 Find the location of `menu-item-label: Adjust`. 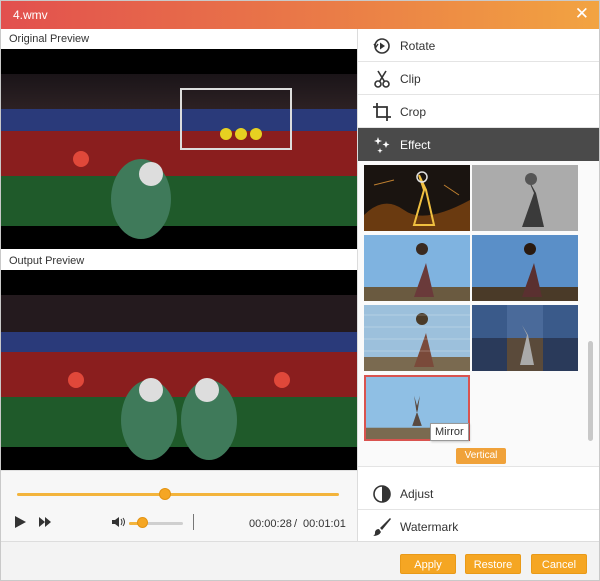

menu-item-label: Adjust is located at coordinates (417, 494).